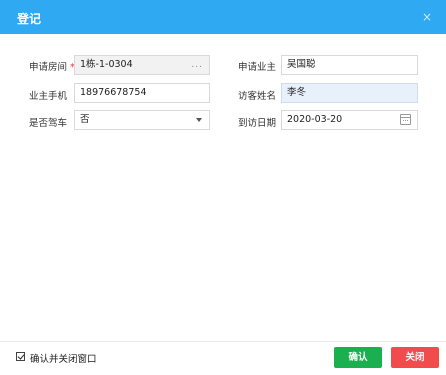 Image resolution: width=446 pixels, height=375 pixels. Describe the element at coordinates (257, 67) in the screenshot. I see `owner-label: 申请业主` at that location.